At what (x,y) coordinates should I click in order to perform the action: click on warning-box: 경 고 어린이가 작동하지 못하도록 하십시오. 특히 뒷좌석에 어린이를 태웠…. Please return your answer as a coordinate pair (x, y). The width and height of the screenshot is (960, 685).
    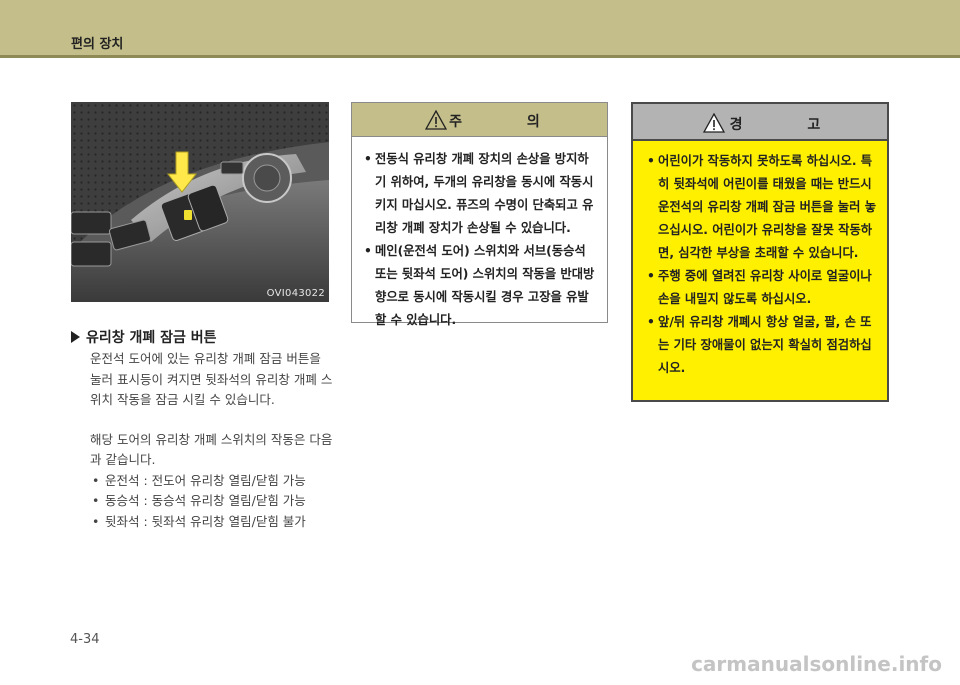
    Looking at the image, I should click on (760, 252).